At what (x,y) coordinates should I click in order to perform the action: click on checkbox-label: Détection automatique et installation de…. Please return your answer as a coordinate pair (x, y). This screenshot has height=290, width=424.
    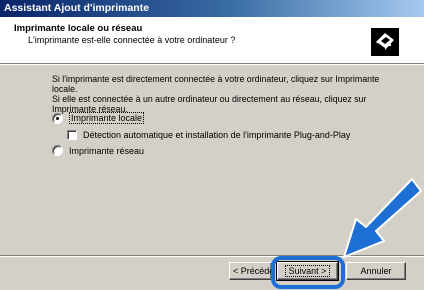
    Looking at the image, I should click on (216, 135).